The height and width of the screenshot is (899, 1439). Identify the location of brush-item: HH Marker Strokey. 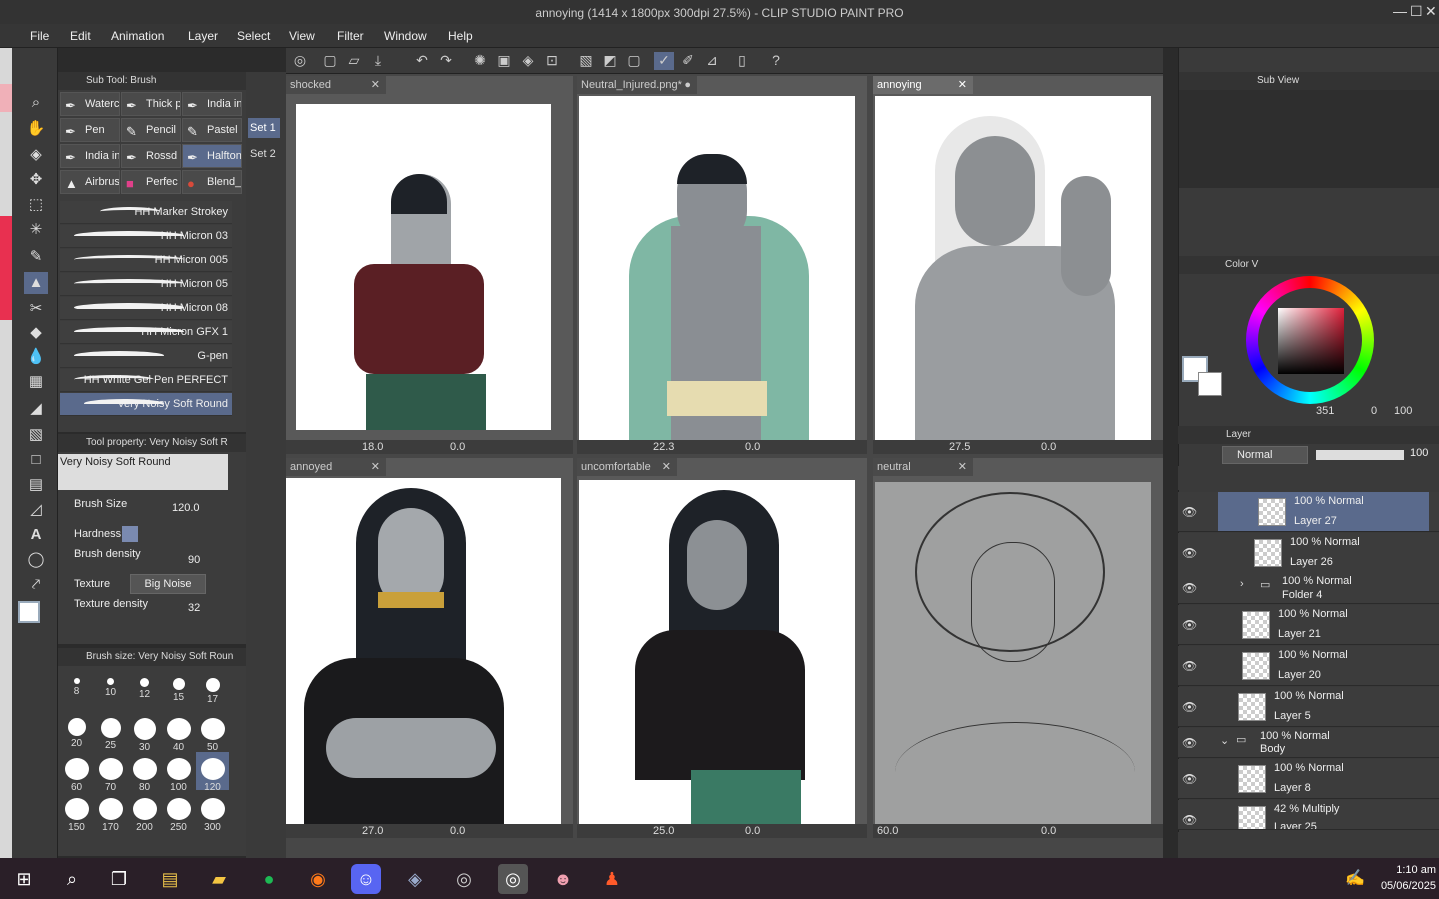
(146, 212).